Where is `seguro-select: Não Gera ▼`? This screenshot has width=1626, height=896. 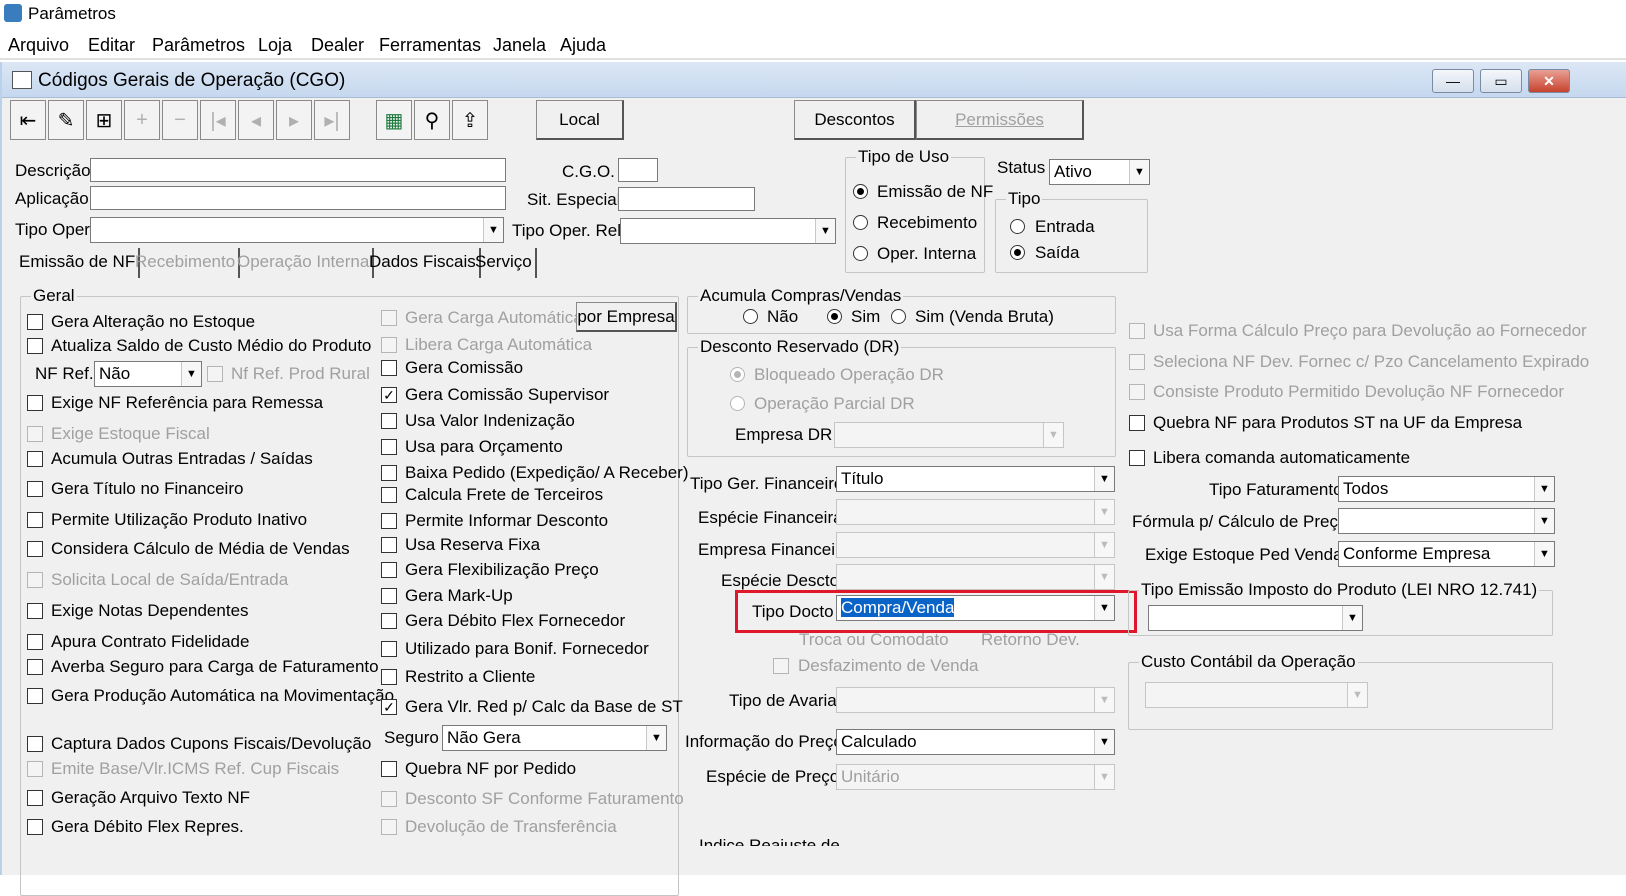 seguro-select: Não Gera ▼ is located at coordinates (554, 738).